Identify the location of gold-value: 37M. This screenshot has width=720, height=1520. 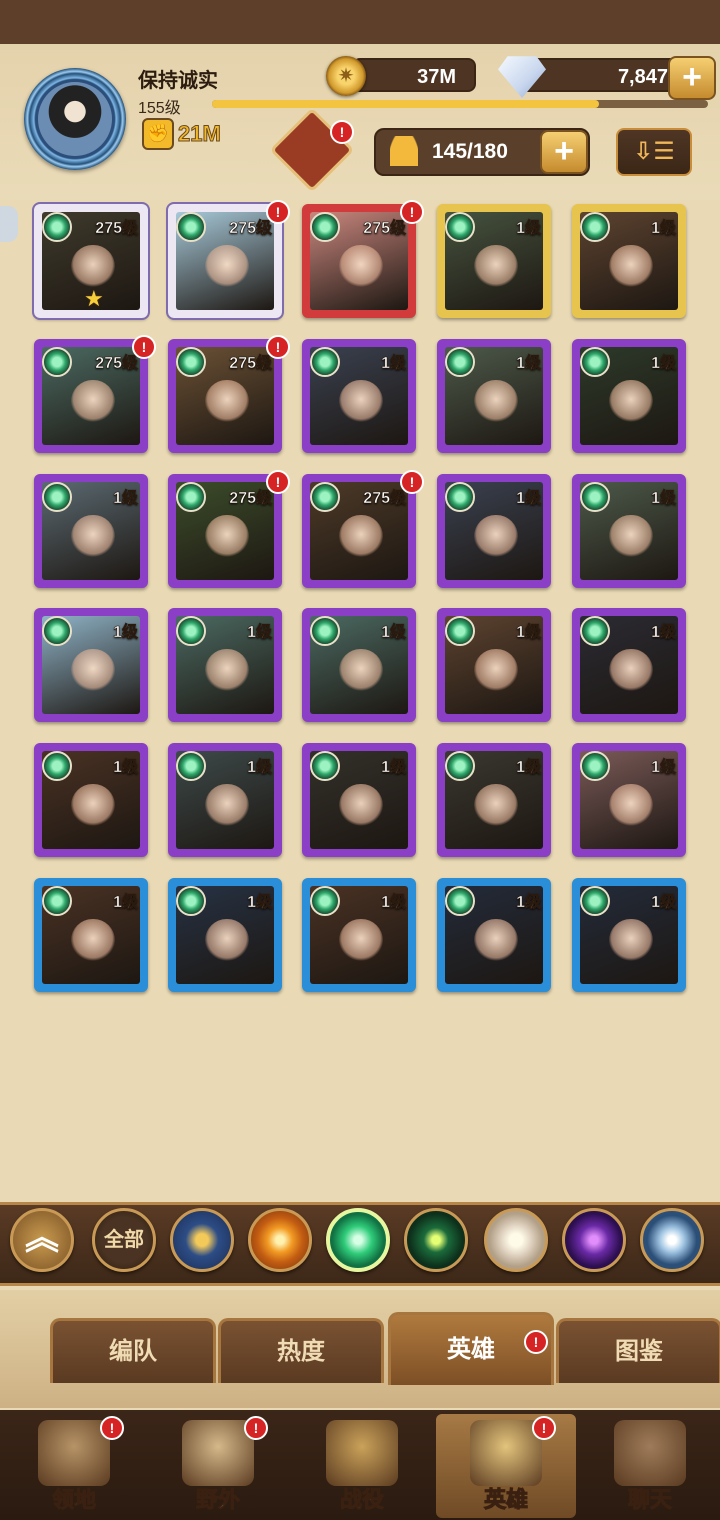
(436, 77).